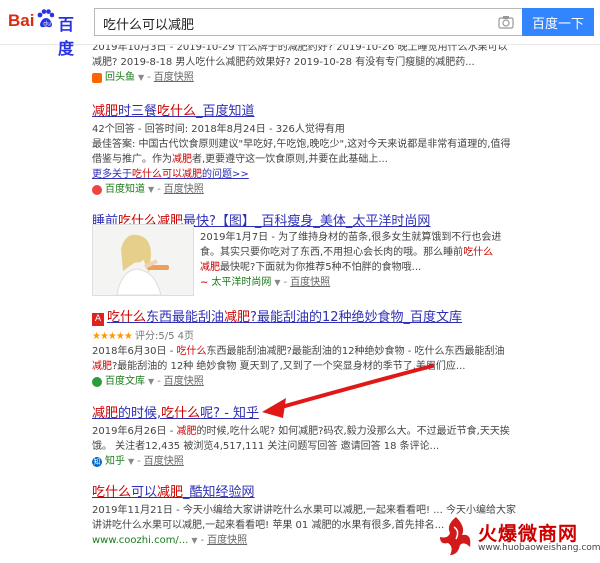  Describe the element at coordinates (47, 33) in the screenshot. I see `baidu-logo: Bai du 百度` at that location.